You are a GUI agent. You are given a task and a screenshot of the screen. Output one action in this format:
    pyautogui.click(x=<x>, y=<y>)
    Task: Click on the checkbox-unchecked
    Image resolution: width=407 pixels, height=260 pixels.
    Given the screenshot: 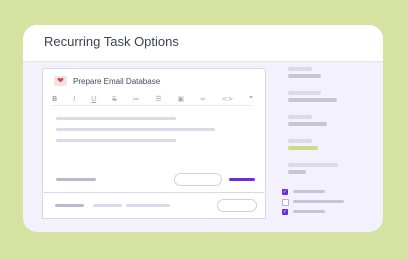 What is the action you would take?
    pyautogui.click(x=285, y=202)
    